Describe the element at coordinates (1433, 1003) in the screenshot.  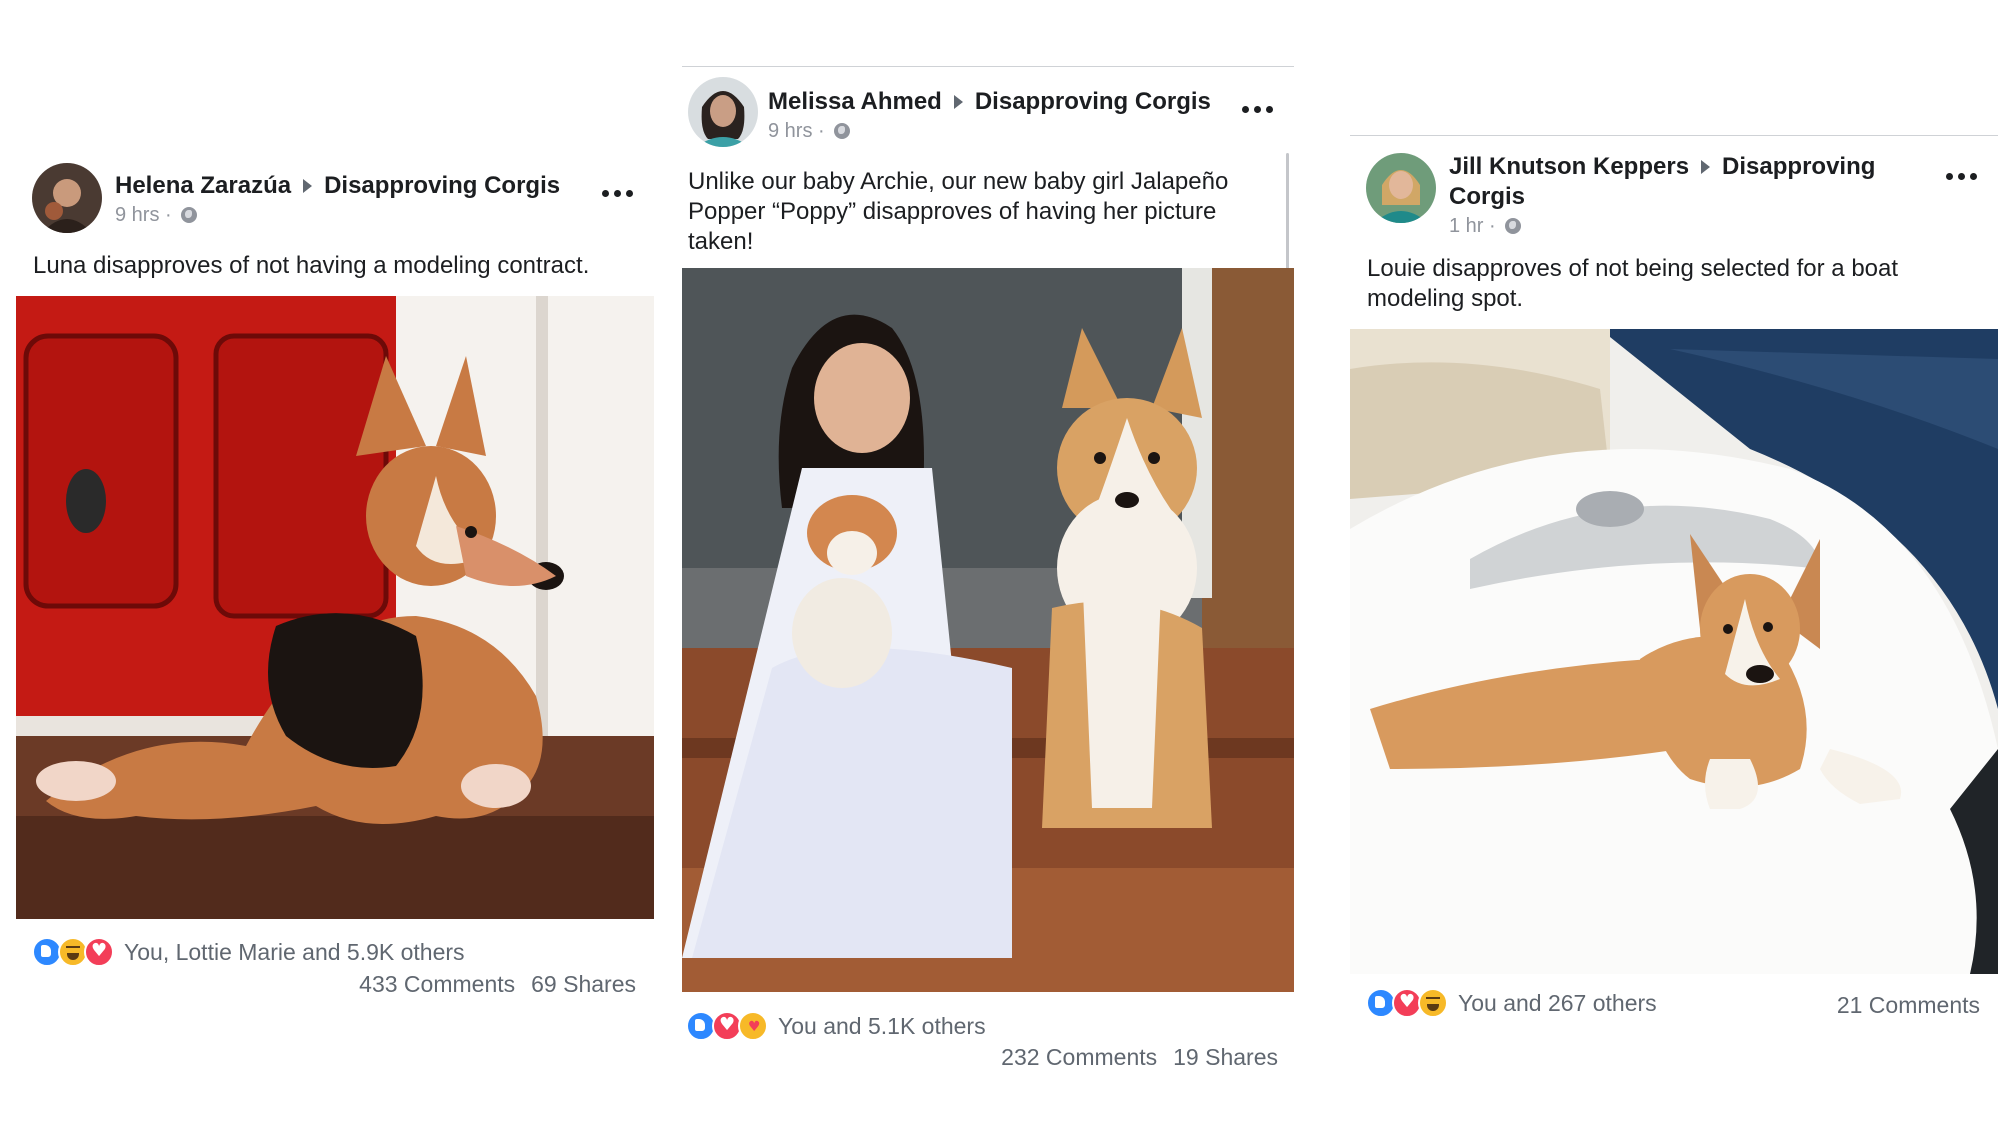
I see `haha-icon` at that location.